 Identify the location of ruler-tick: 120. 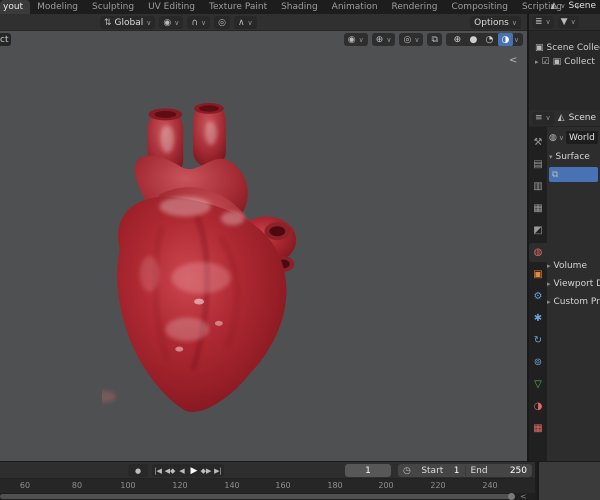
(180, 485).